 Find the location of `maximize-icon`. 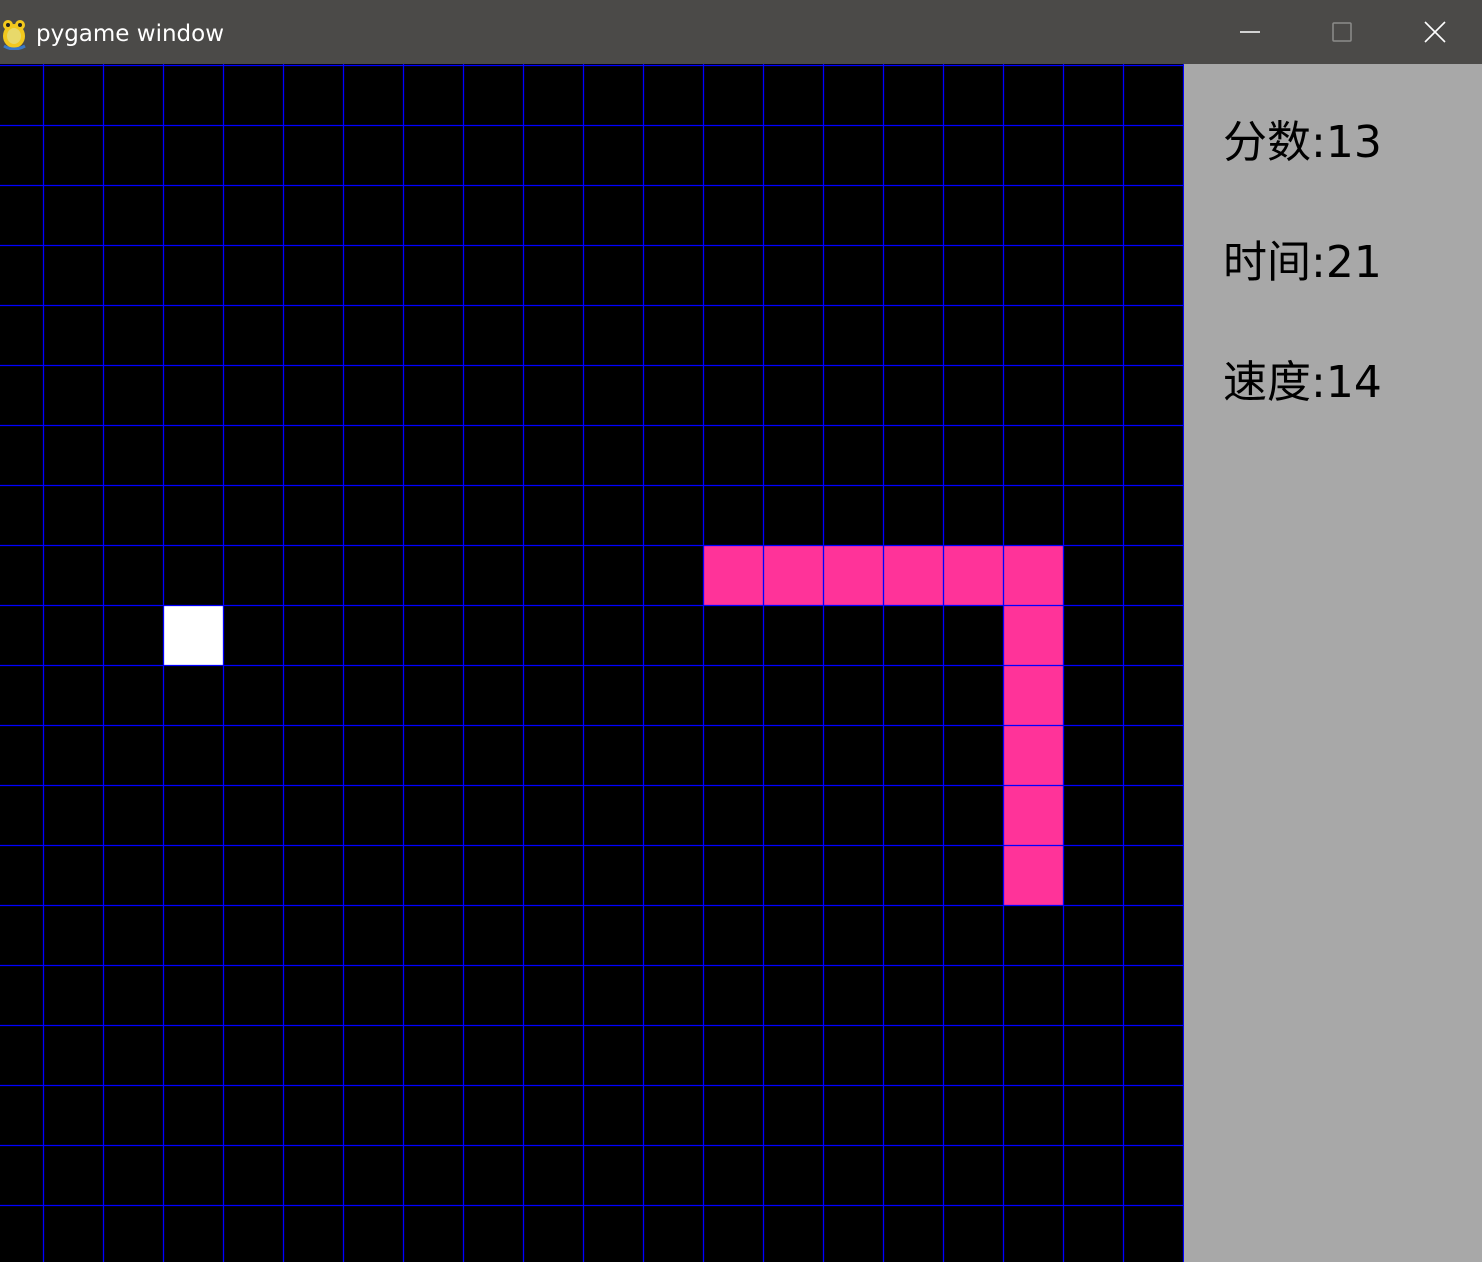

maximize-icon is located at coordinates (1342, 32).